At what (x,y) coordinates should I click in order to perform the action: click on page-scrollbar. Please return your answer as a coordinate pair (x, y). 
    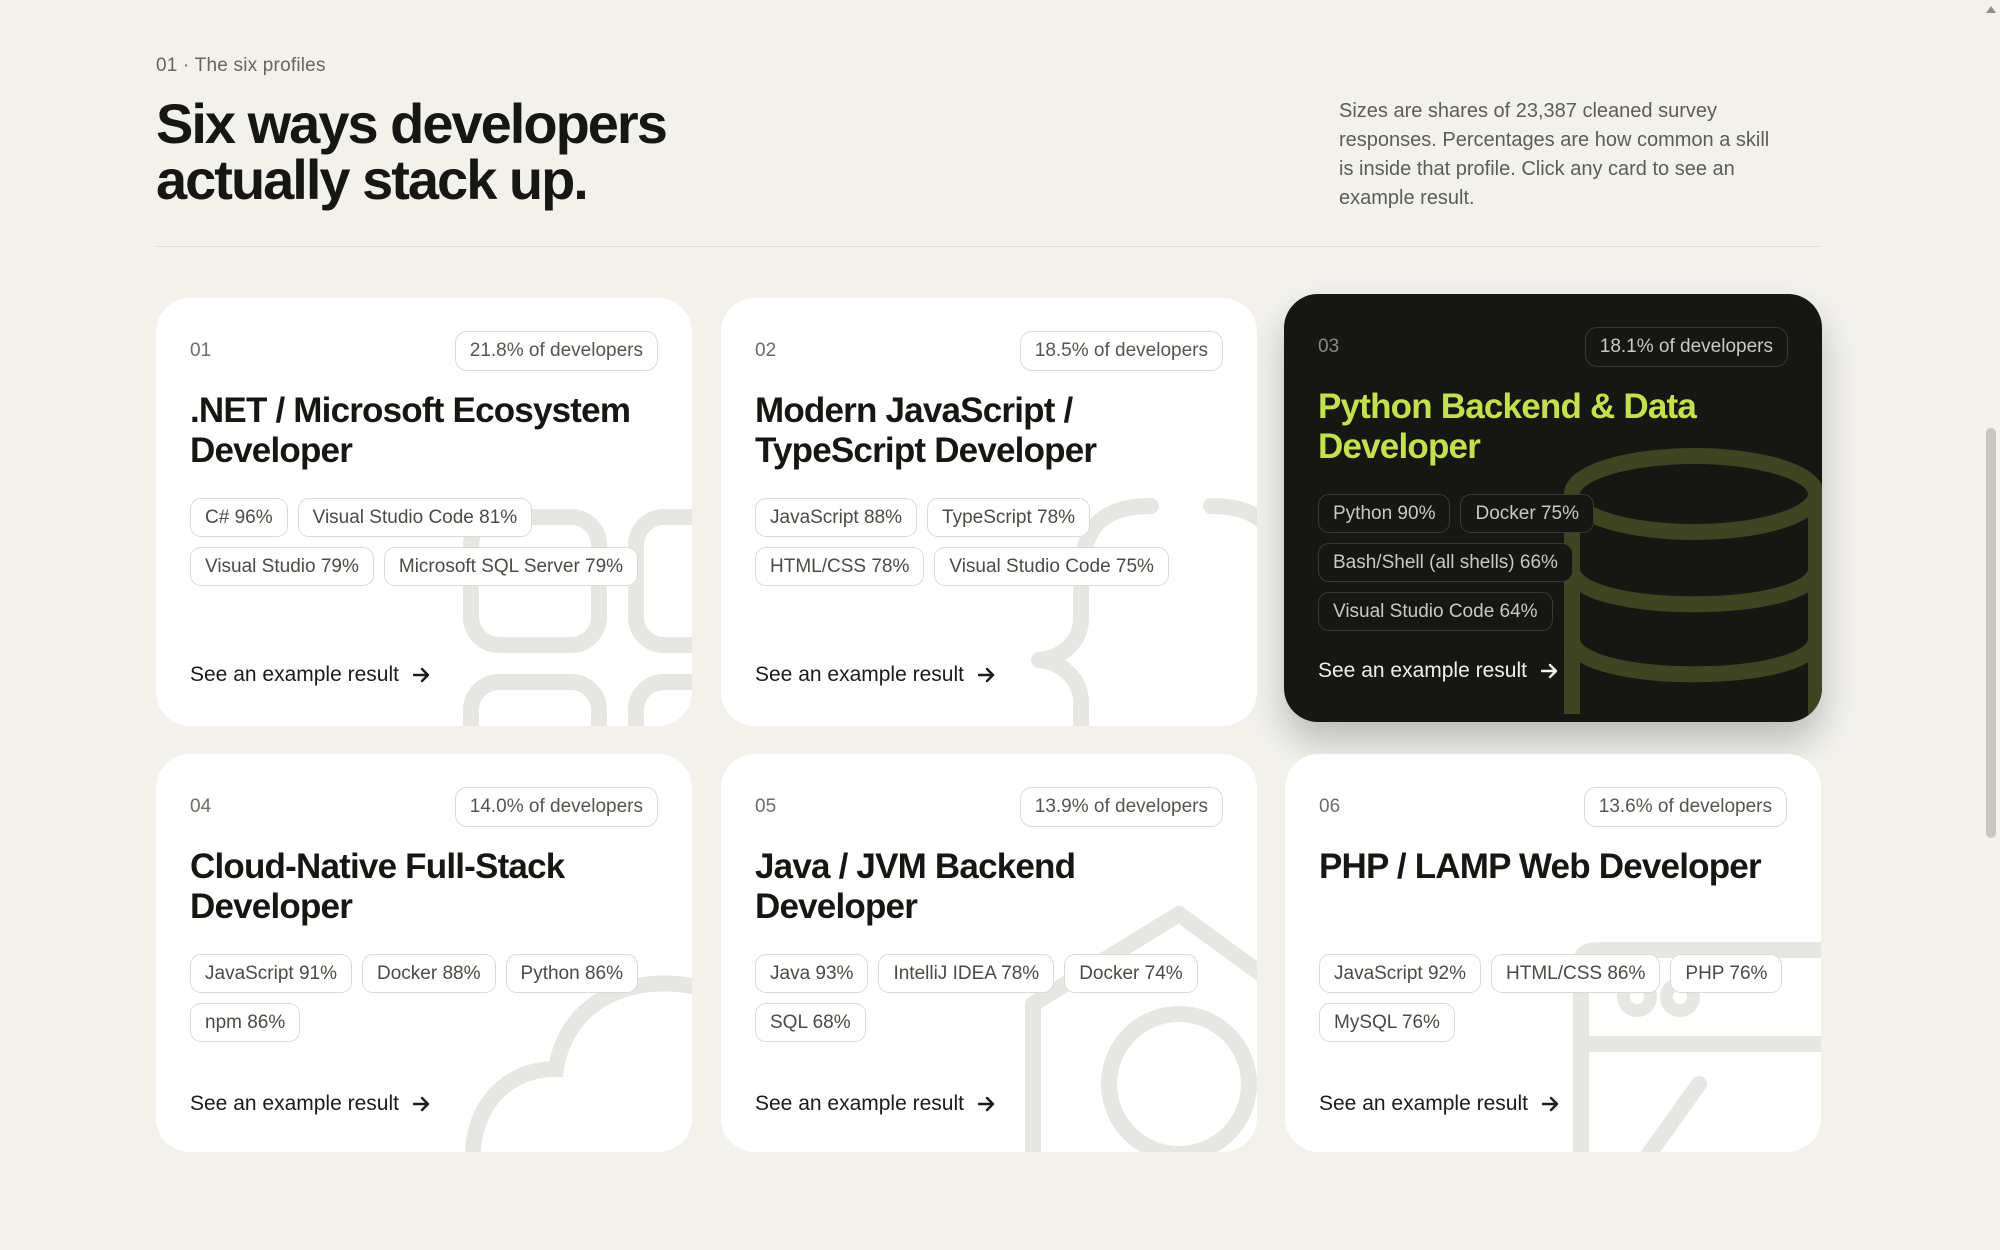
    Looking at the image, I should click on (1990, 625).